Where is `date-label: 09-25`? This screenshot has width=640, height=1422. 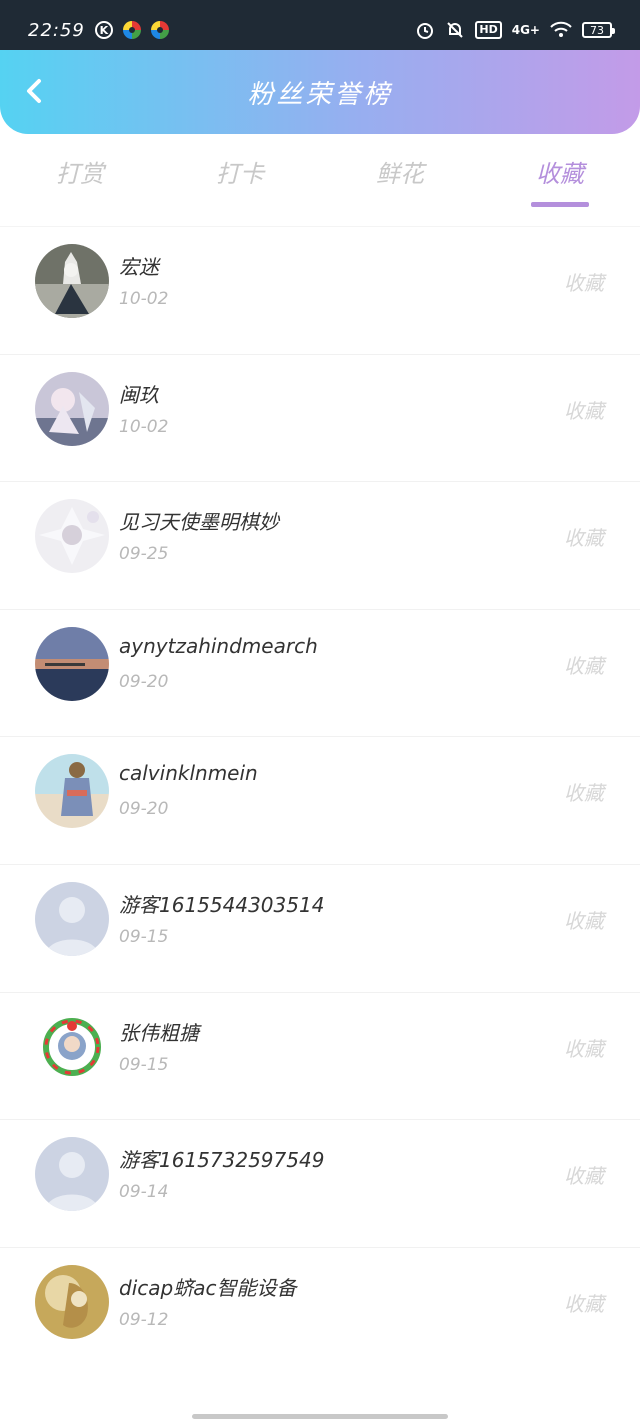 date-label: 09-25 is located at coordinates (144, 554).